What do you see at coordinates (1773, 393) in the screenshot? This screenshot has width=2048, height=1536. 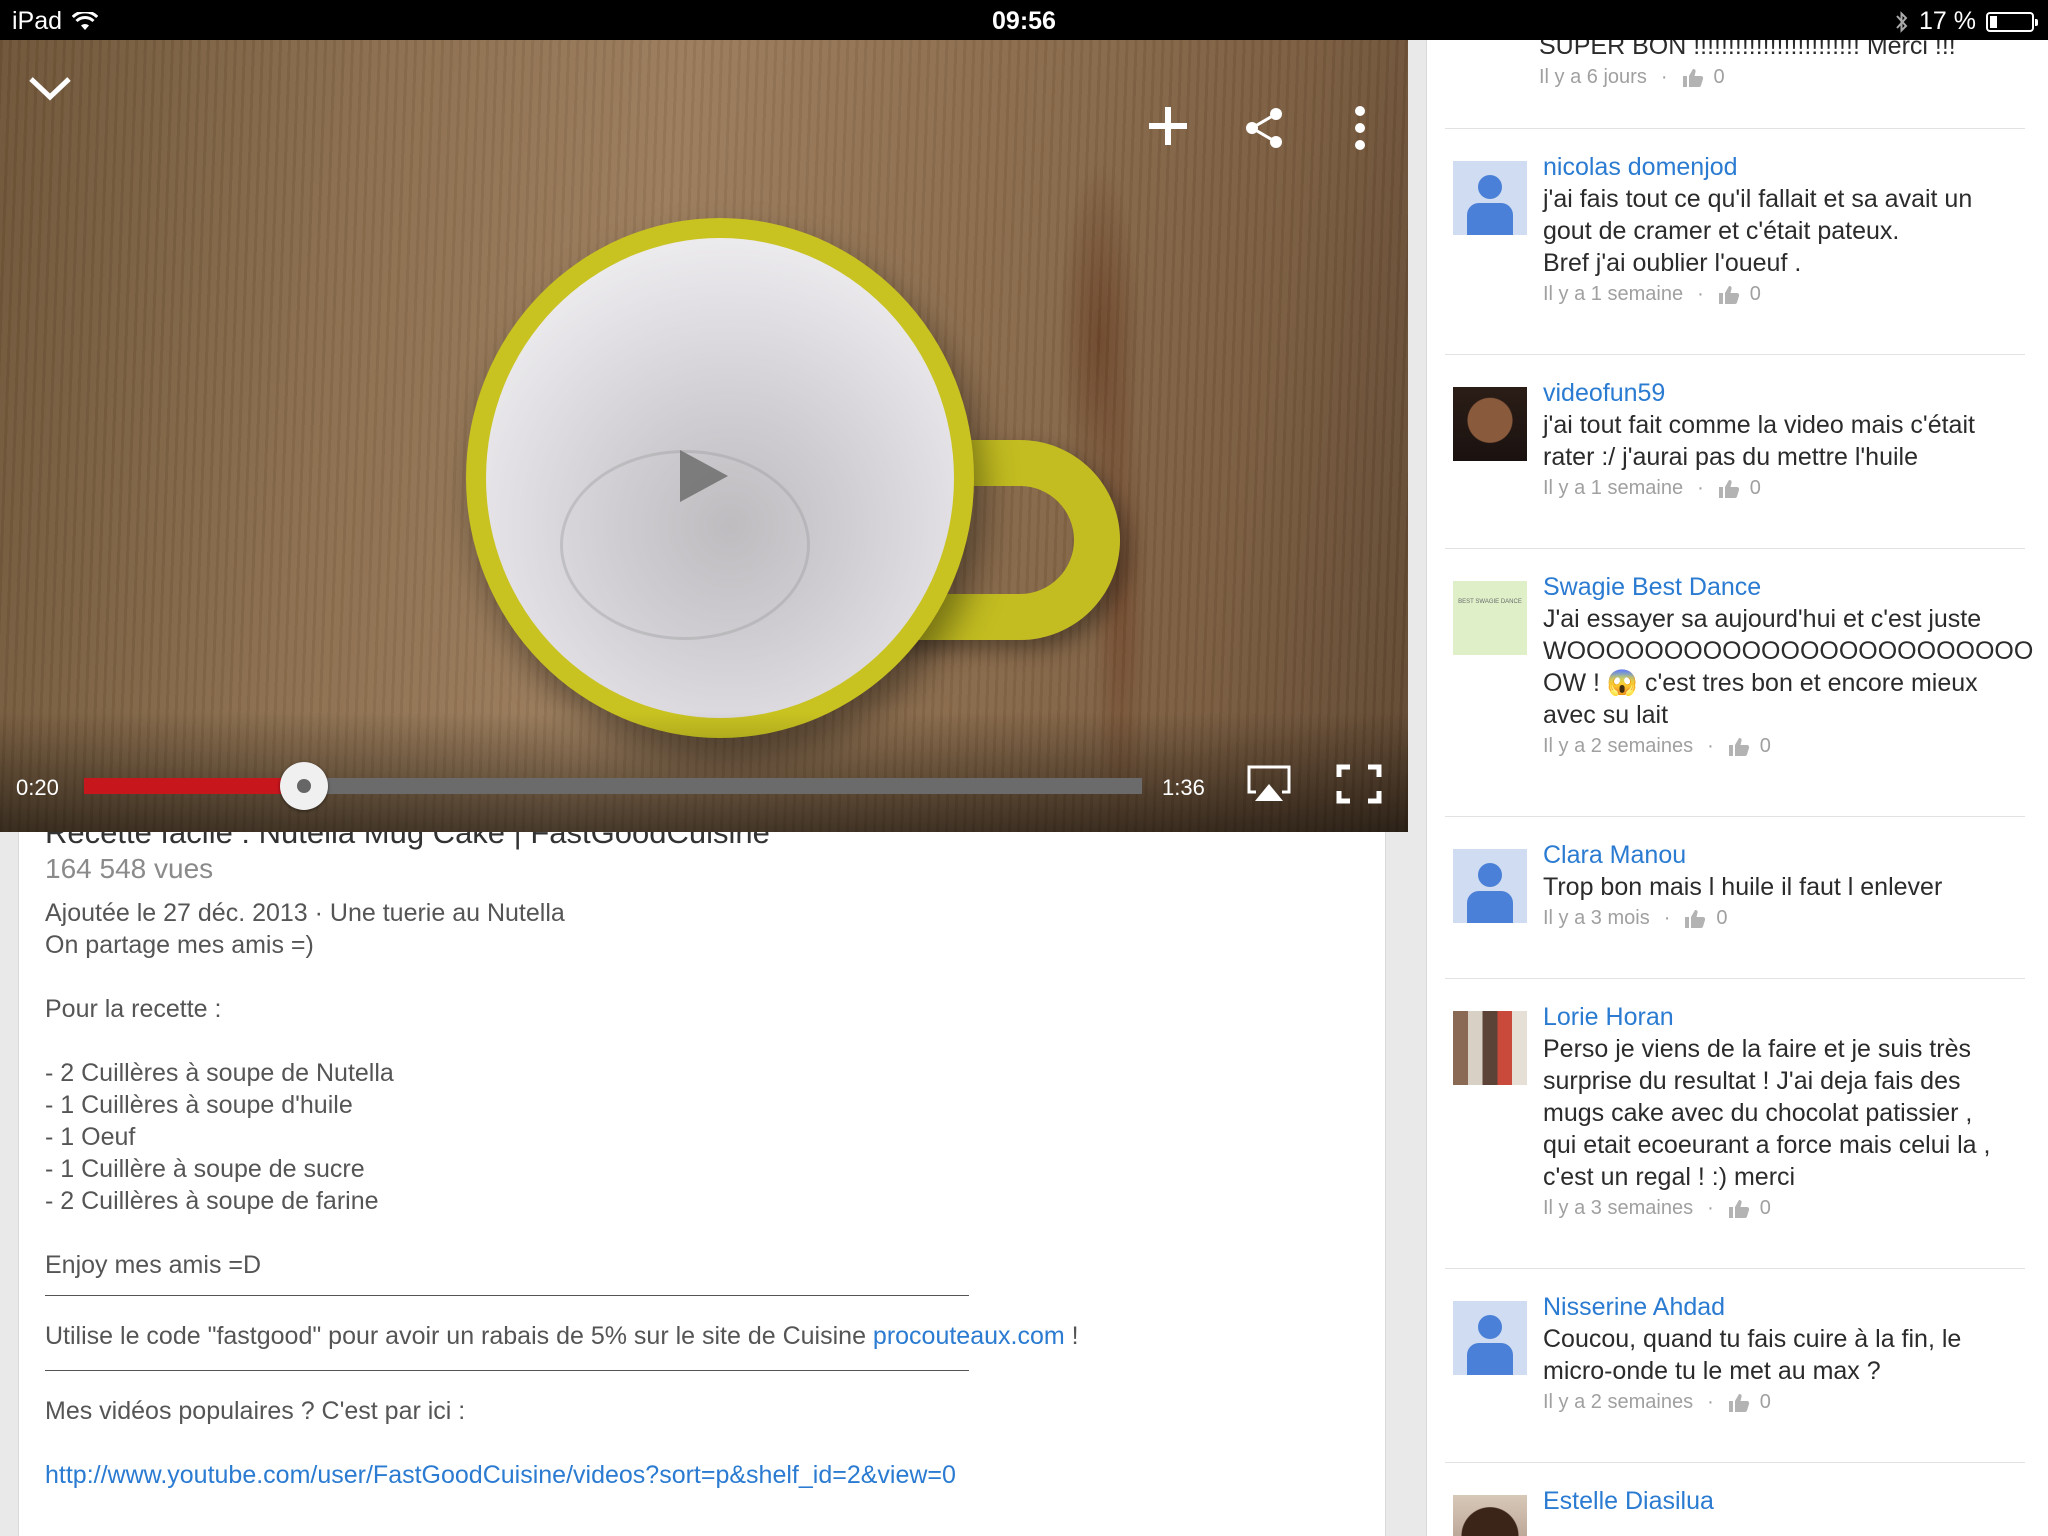 I see `comment-author: videofun59` at bounding box center [1773, 393].